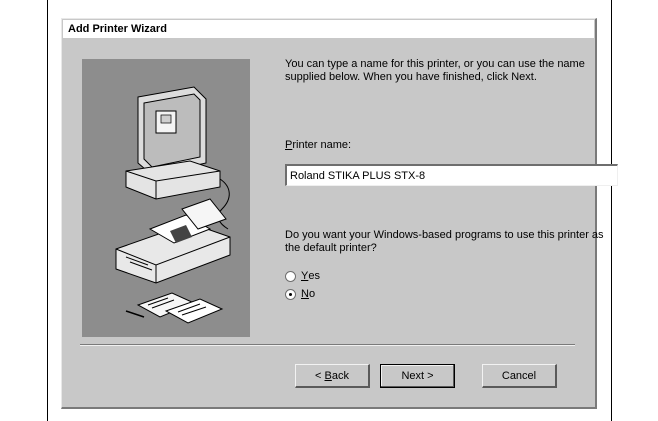 The image size is (658, 421). I want to click on dialog-title: Add Printer Wizard, so click(328, 29).